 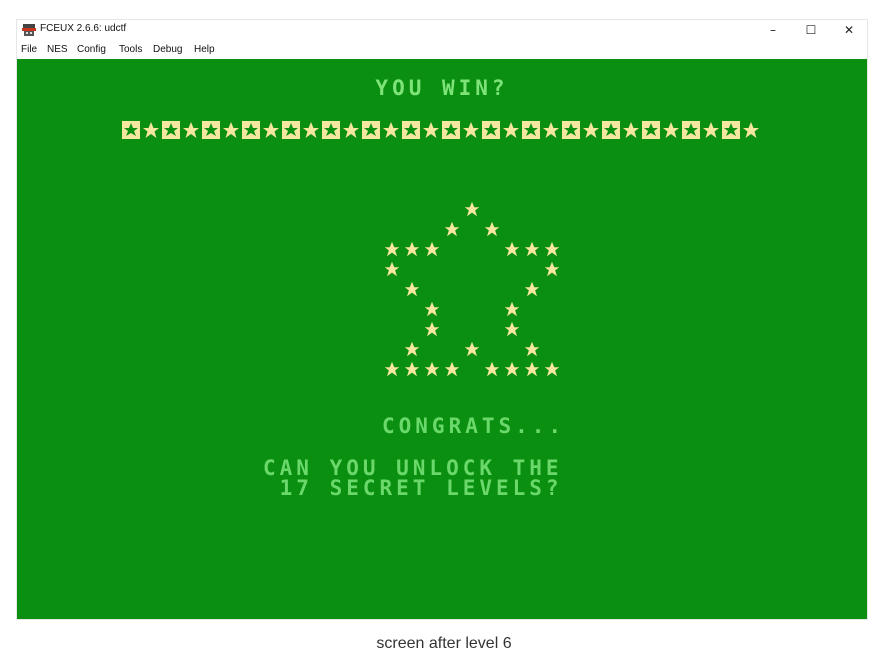 I want to click on menu-file: File, so click(x=29, y=49).